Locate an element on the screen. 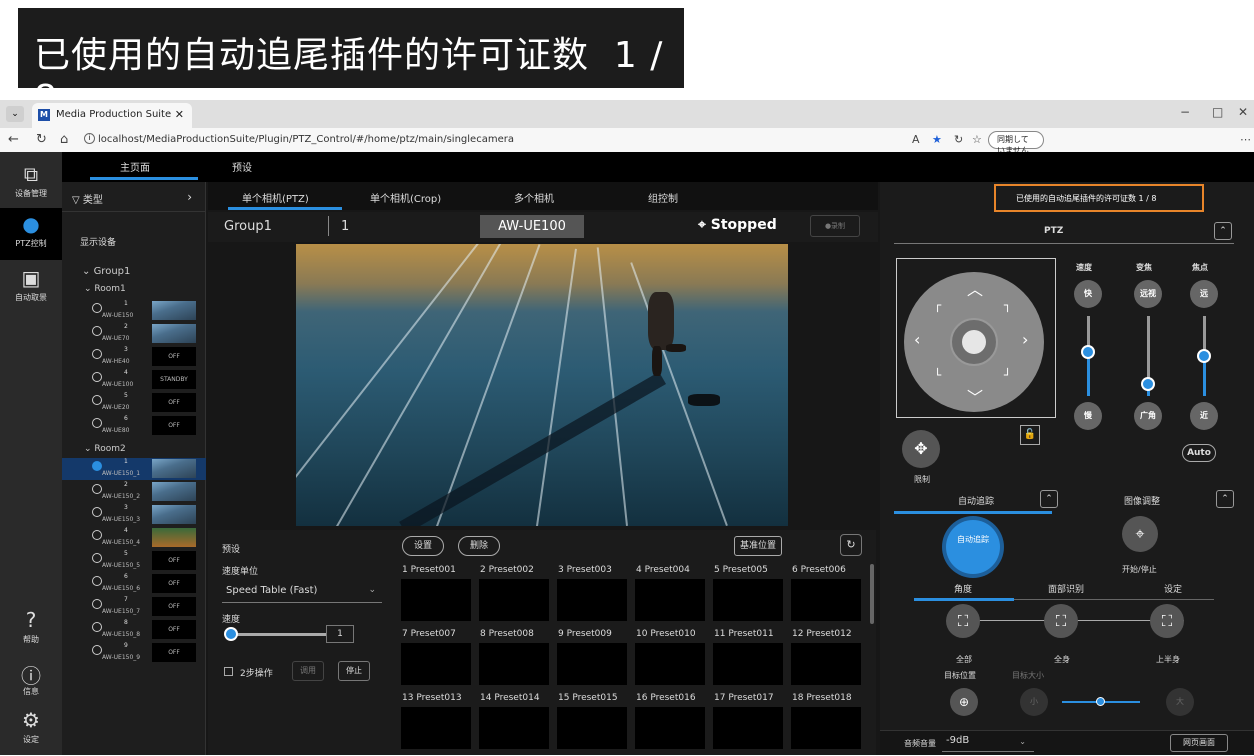 Image resolution: width=1254 pixels, height=756 pixels. tab-angle: 角度 is located at coordinates (963, 588).